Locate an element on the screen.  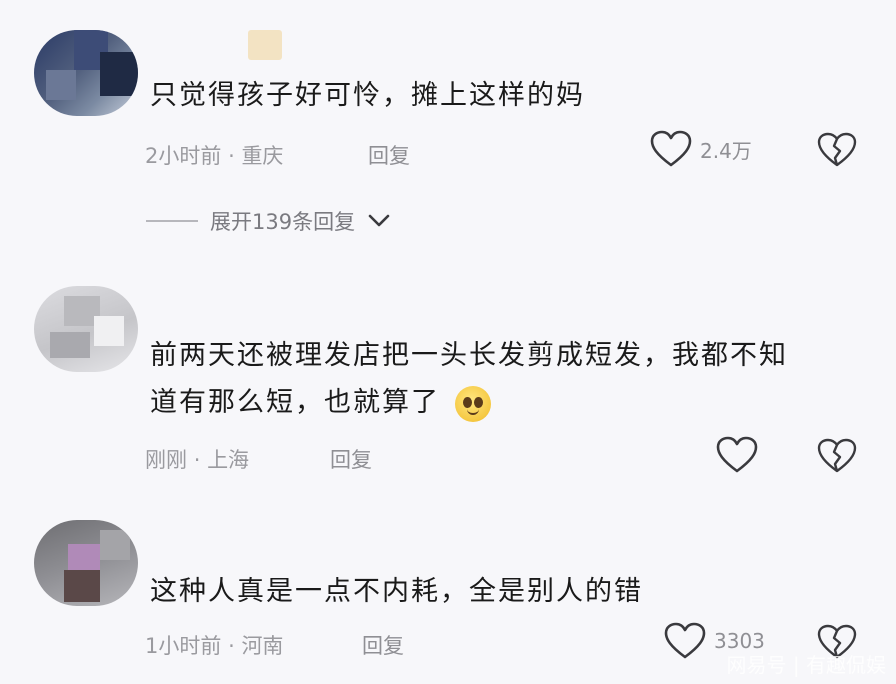
comment-meta: 刚刚 · 上海 is located at coordinates (197, 459).